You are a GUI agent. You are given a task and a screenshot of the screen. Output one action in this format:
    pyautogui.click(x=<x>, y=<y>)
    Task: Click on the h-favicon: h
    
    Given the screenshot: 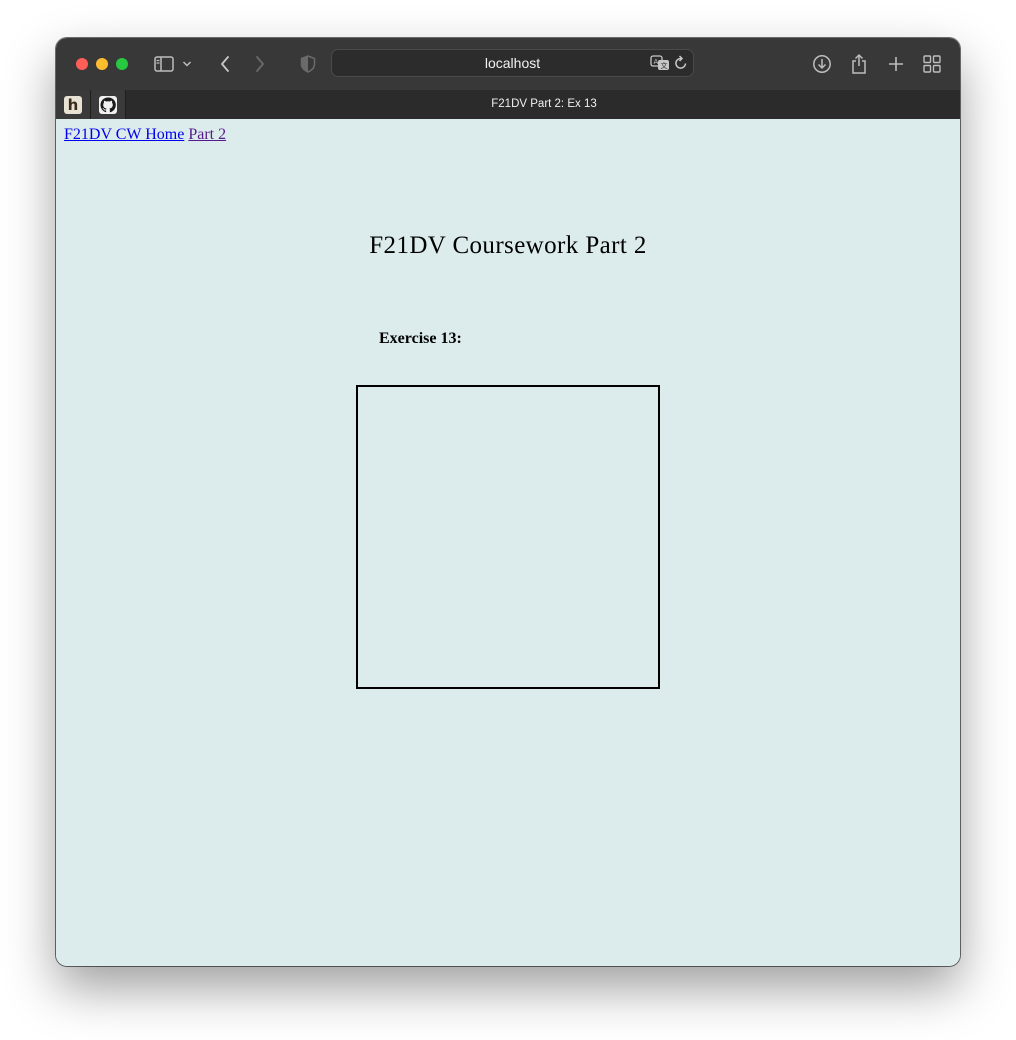 What is the action you would take?
    pyautogui.click(x=73, y=104)
    